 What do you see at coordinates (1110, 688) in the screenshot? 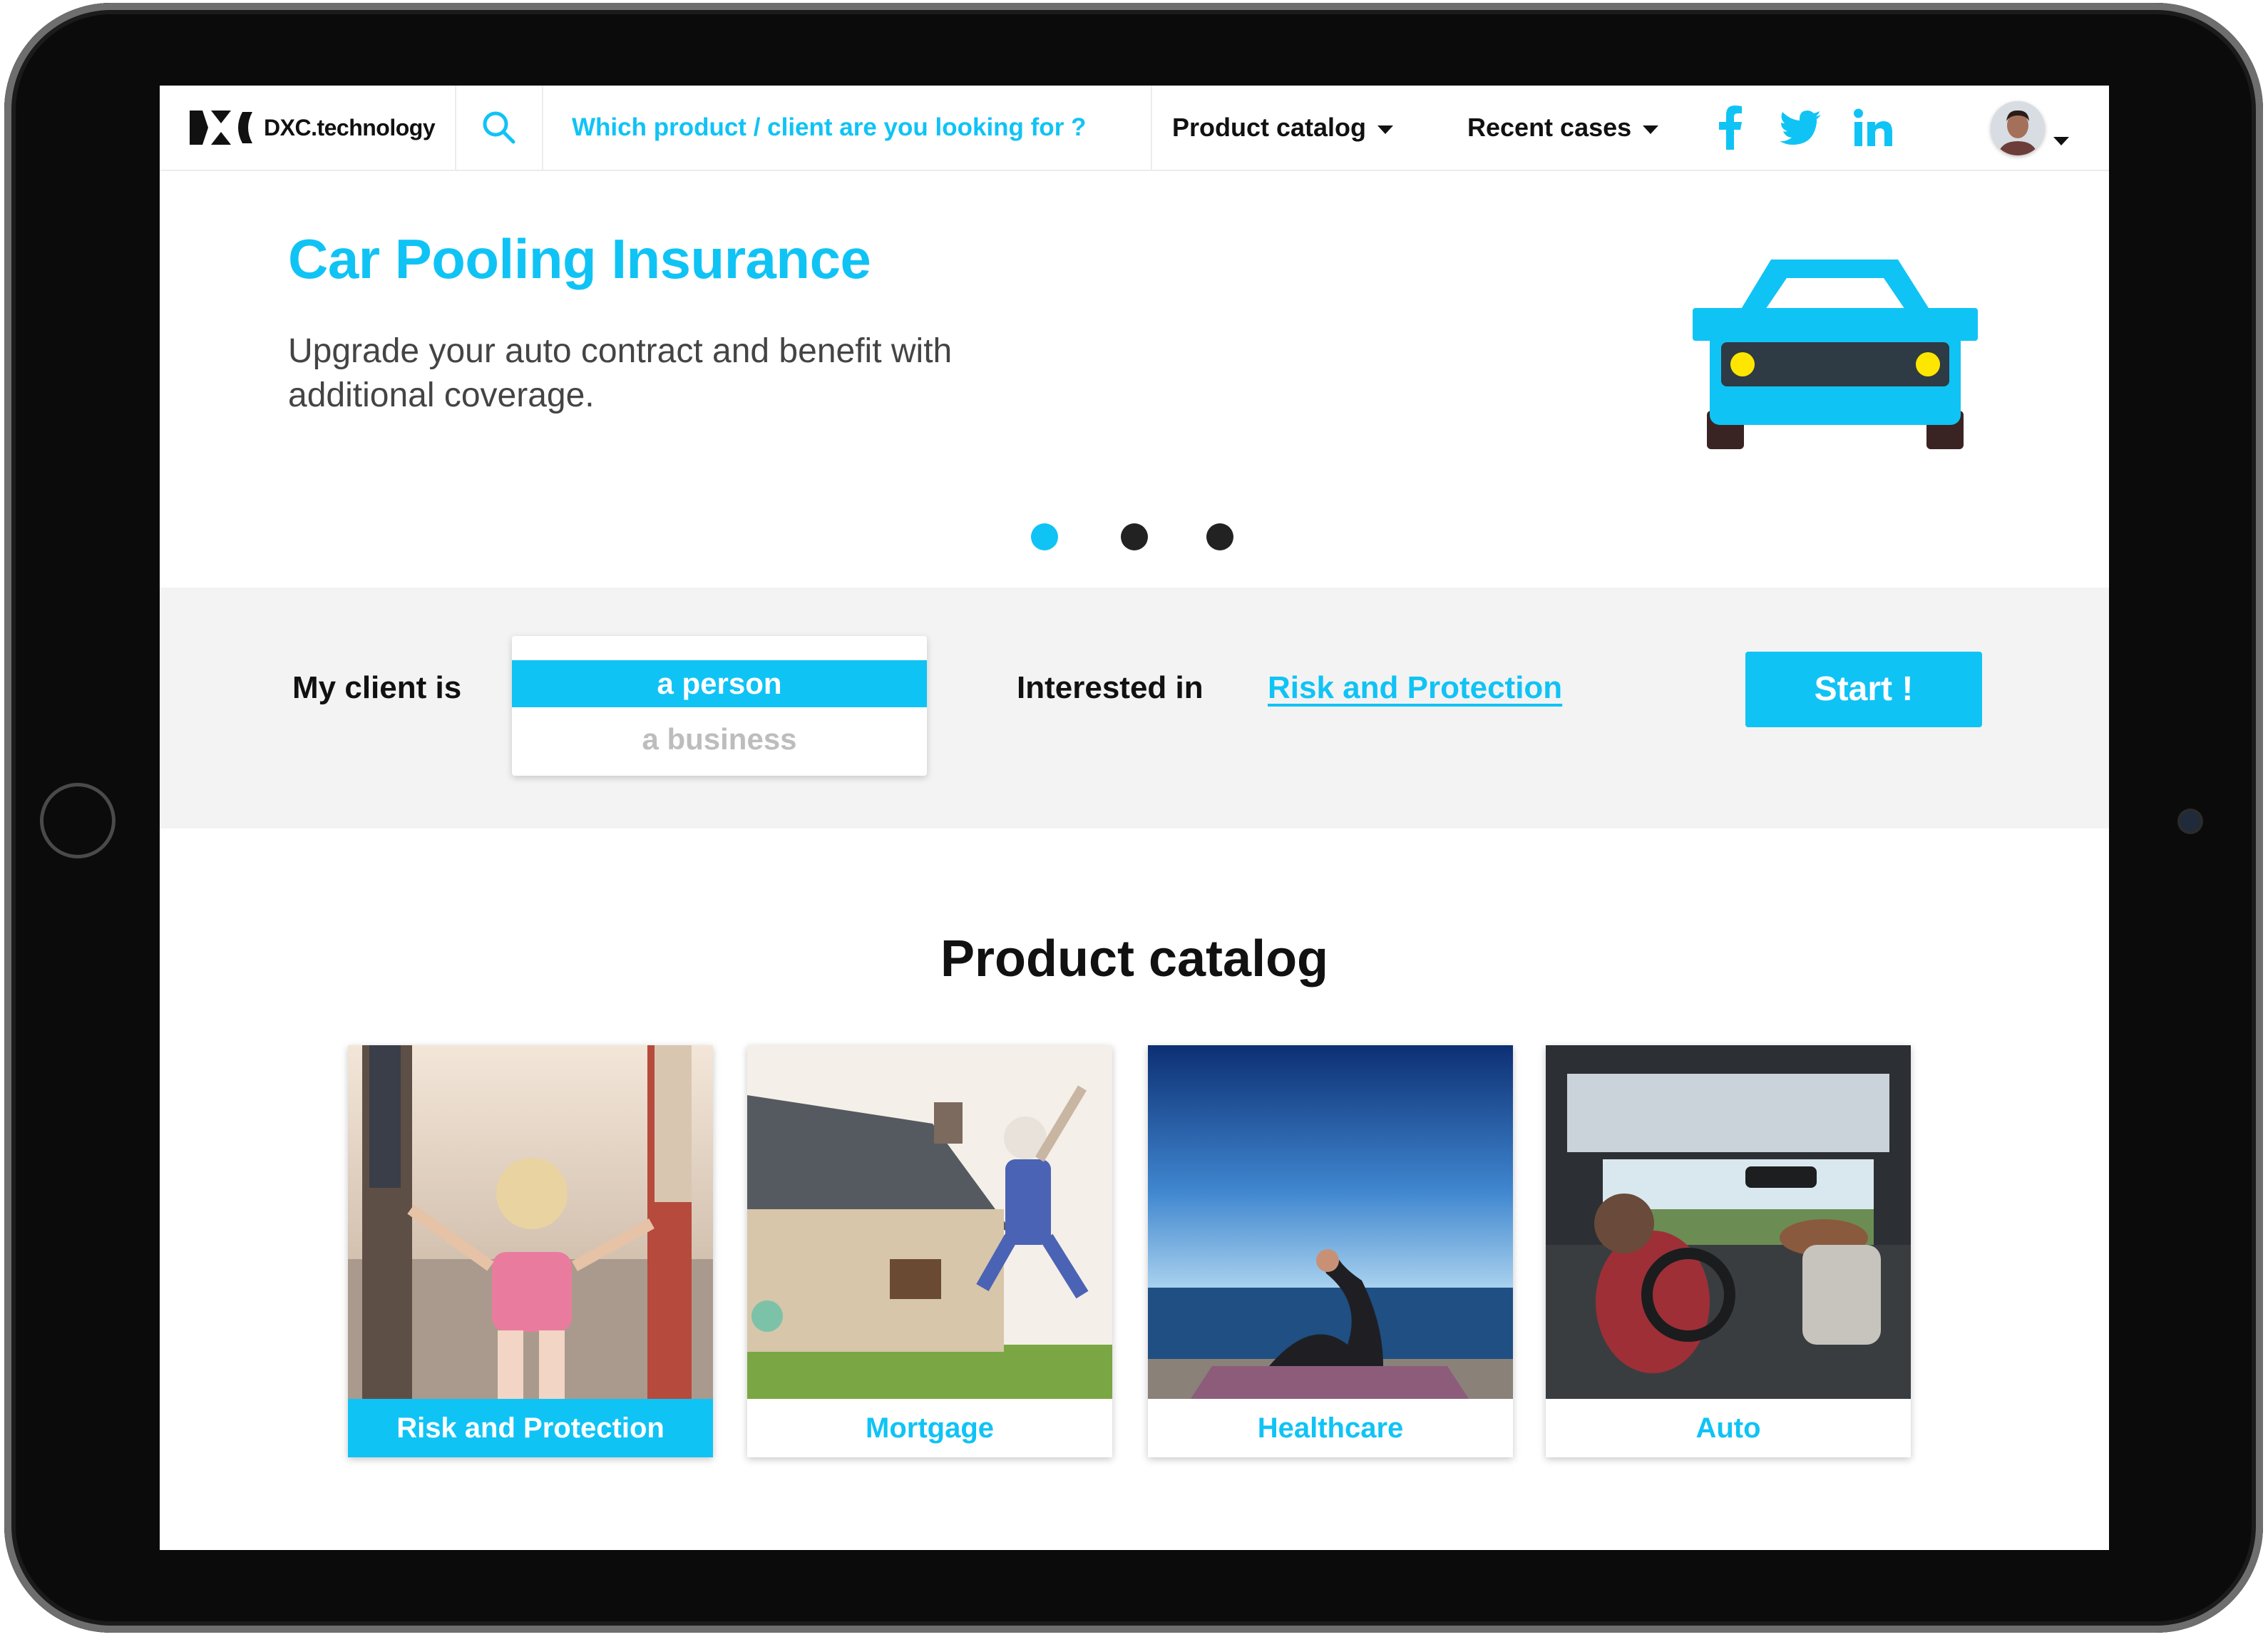
I see `interest-label: Interested in` at bounding box center [1110, 688].